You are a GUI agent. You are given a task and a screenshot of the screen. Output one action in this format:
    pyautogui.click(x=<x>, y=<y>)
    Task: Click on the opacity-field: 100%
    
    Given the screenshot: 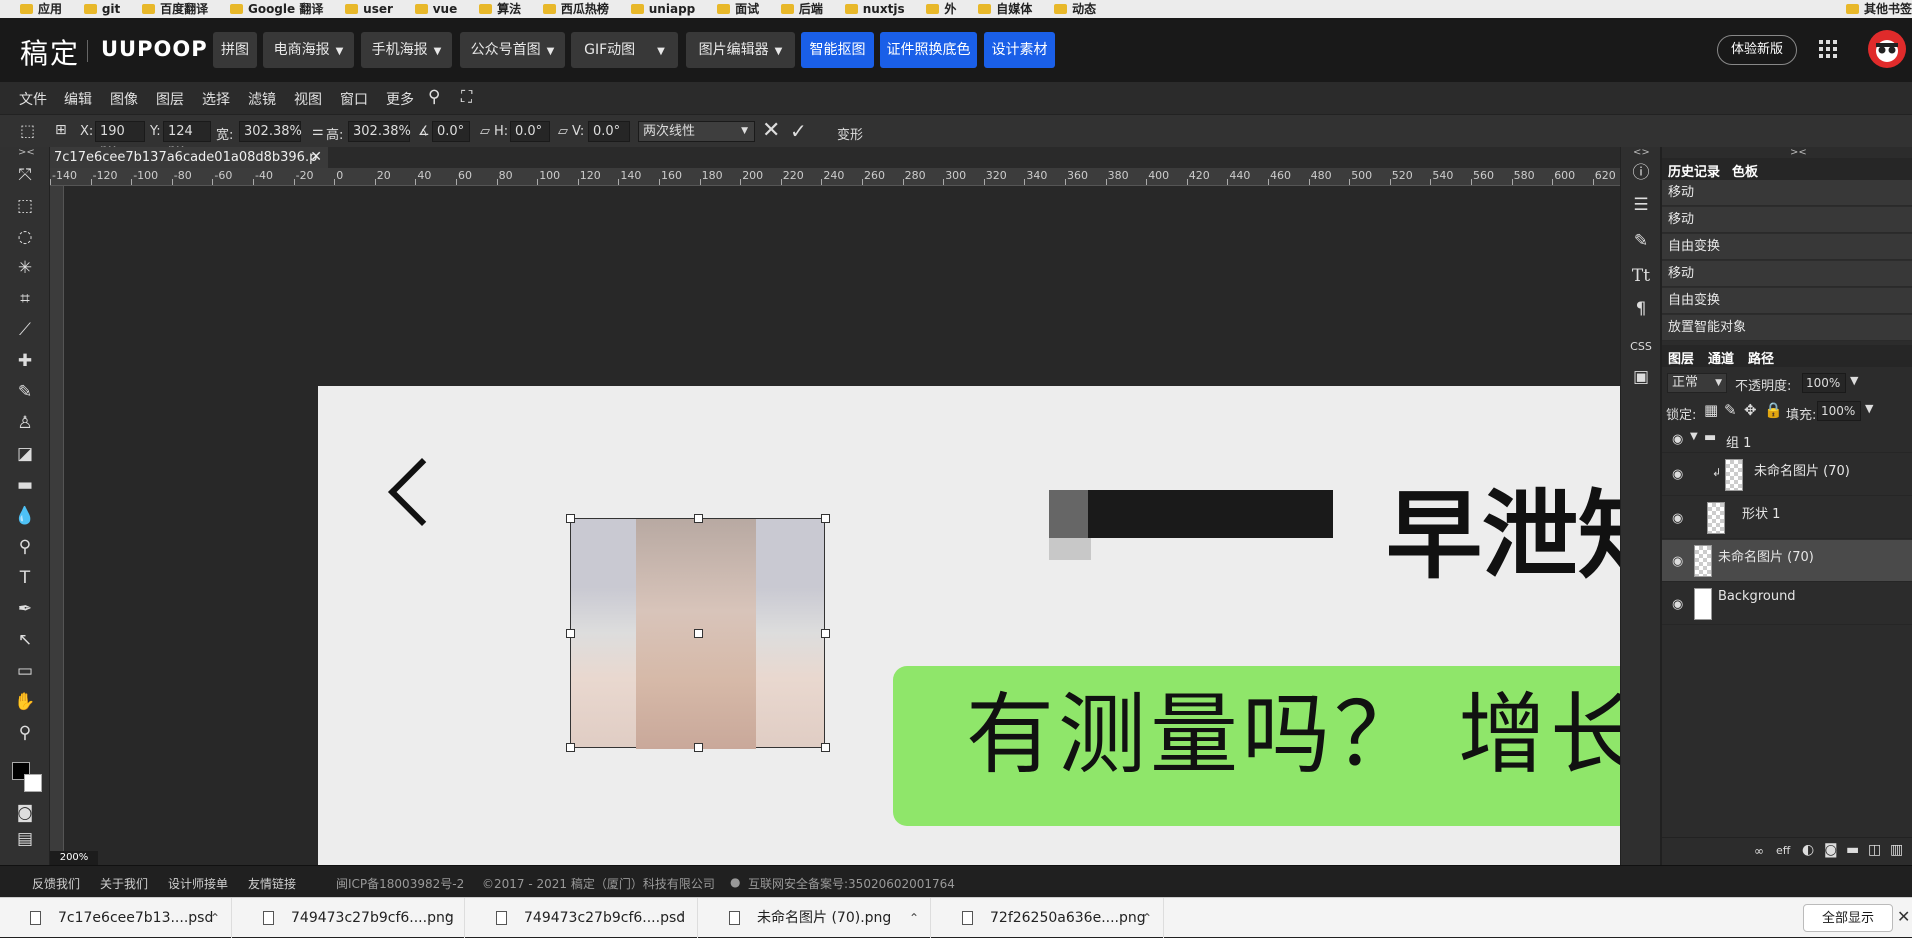 What is the action you would take?
    pyautogui.click(x=1824, y=383)
    